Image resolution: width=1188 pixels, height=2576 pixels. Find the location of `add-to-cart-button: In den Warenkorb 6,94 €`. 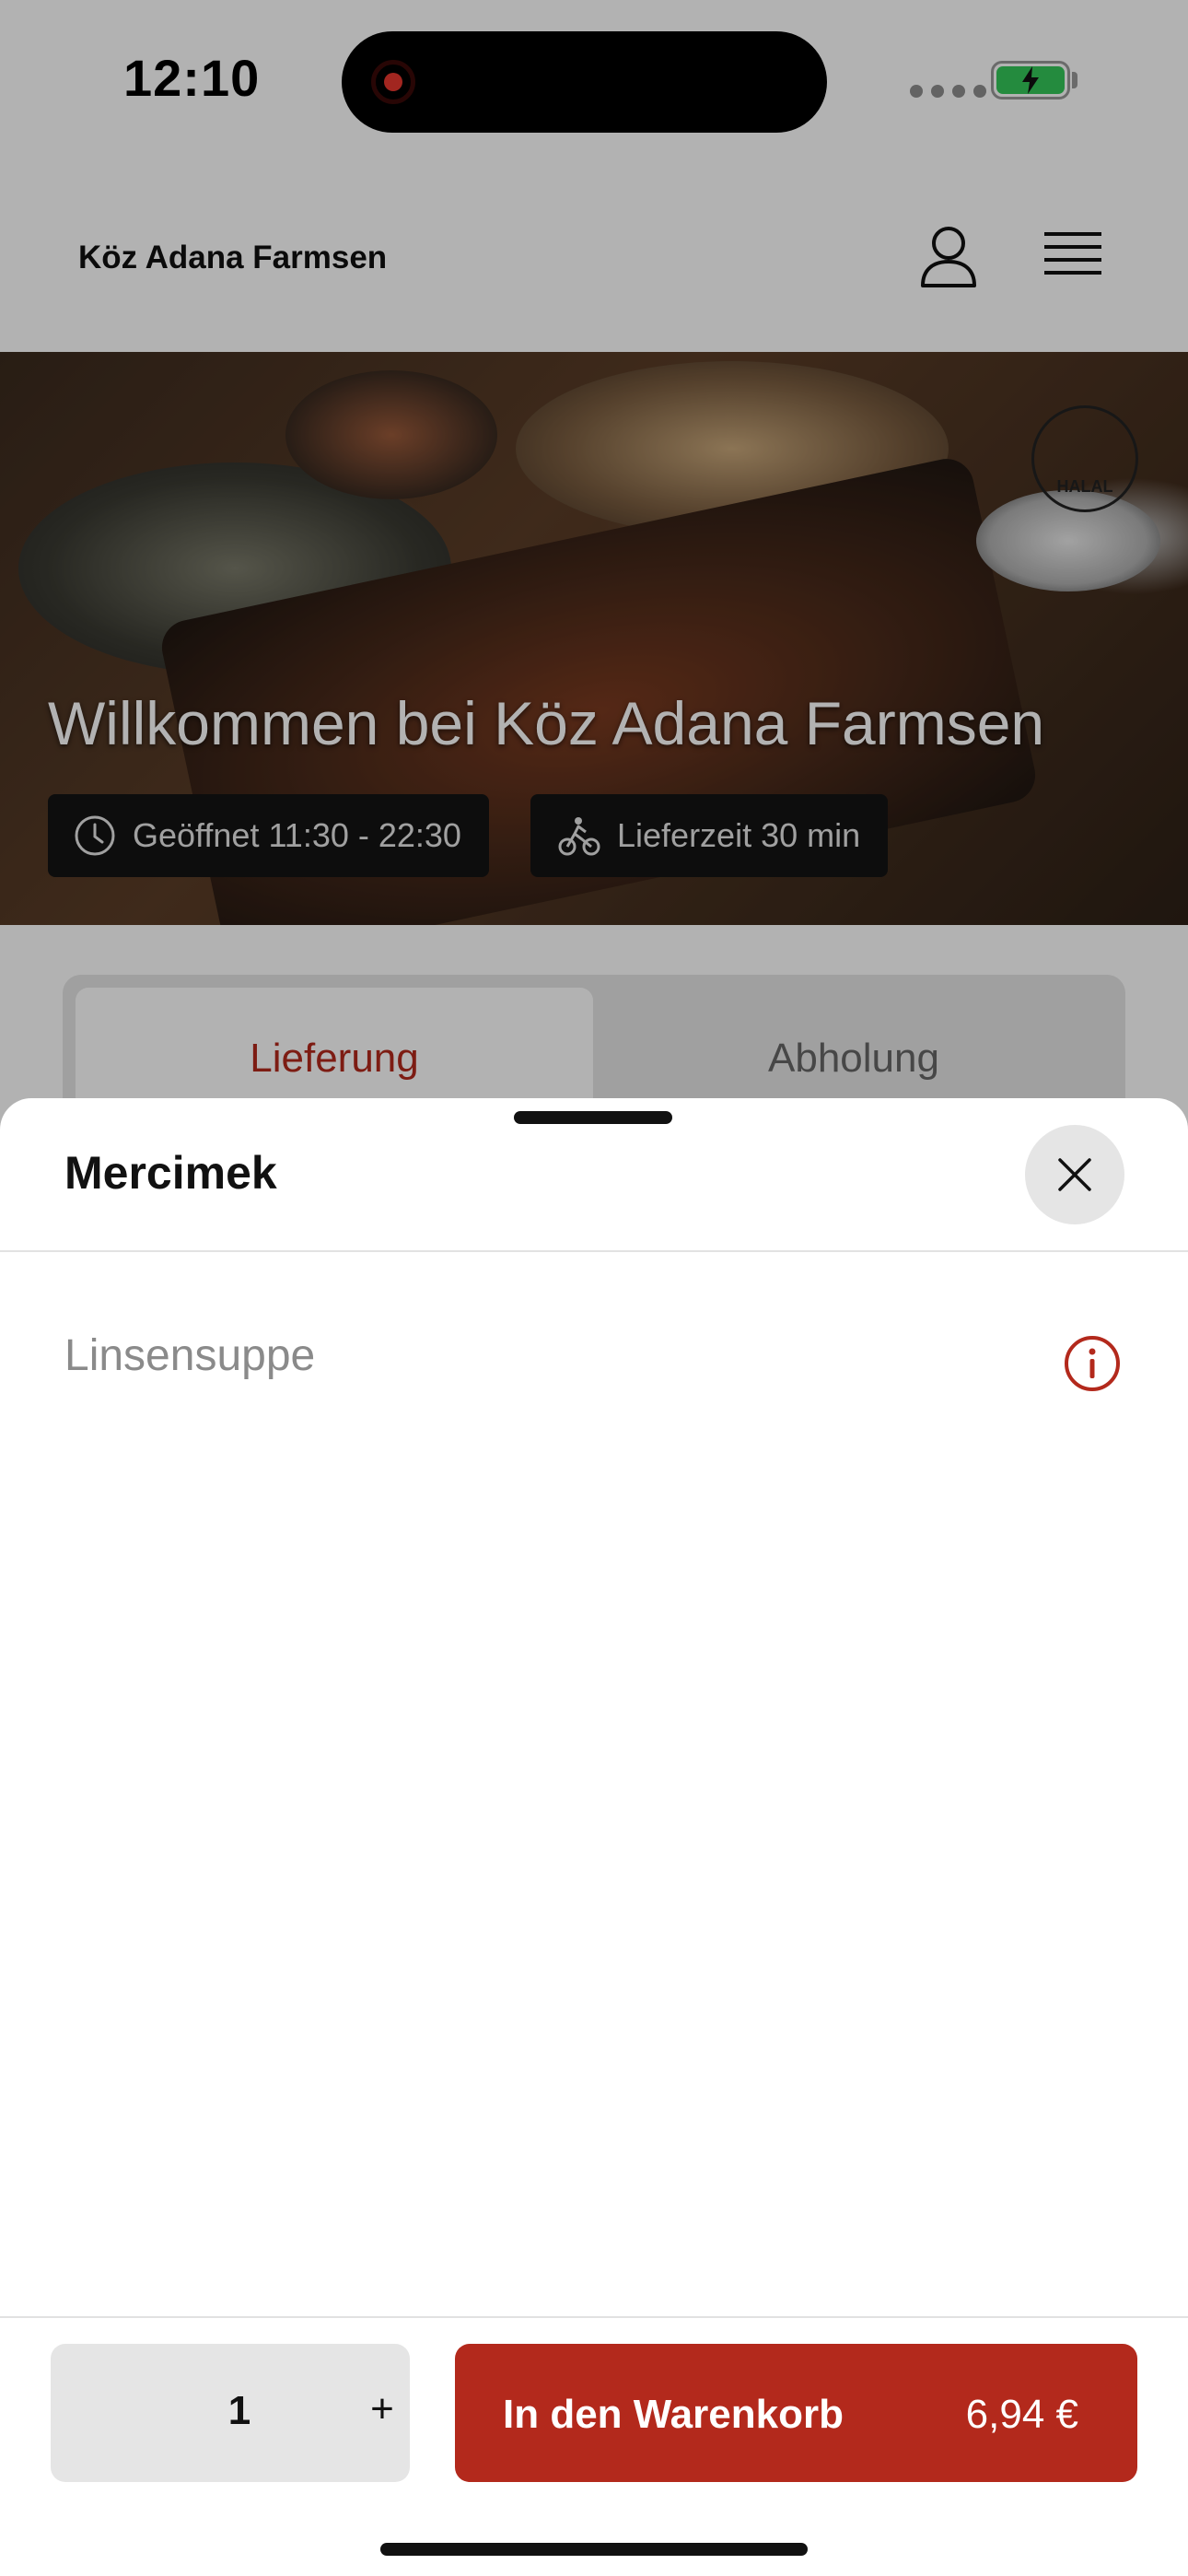

add-to-cart-button: In den Warenkorb 6,94 € is located at coordinates (796, 2413).